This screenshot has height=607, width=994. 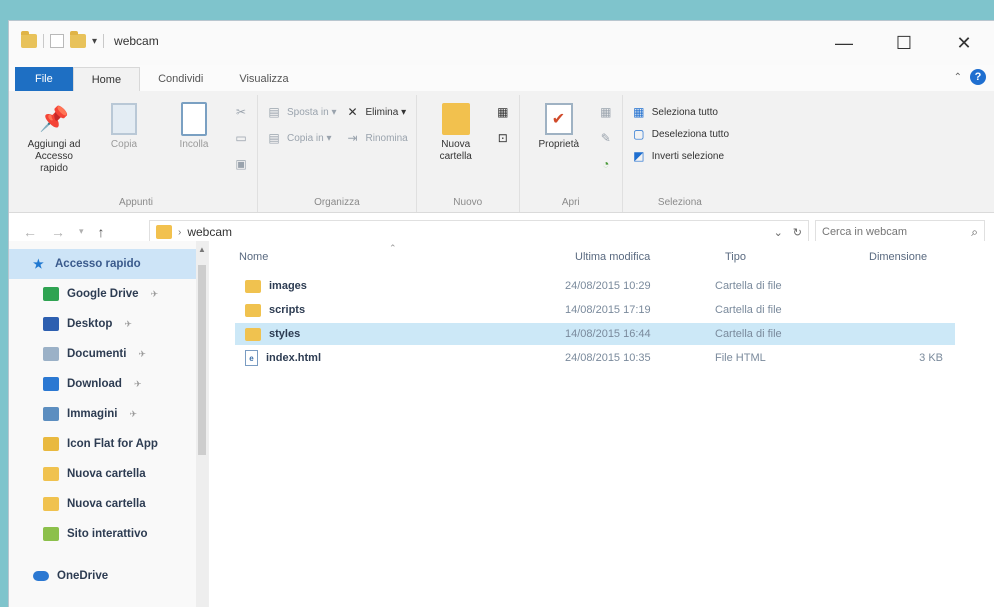 I want to click on table-row: styles 14/08/2015 16:44 Cartella di file, so click(x=595, y=334).